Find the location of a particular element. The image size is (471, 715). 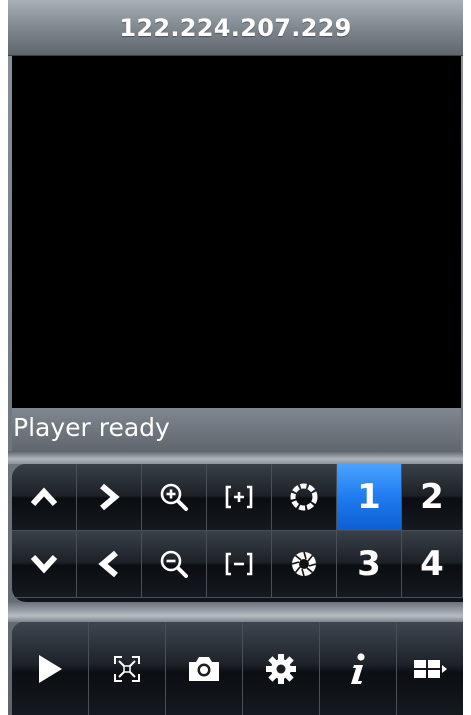

chevron-up-icon is located at coordinates (44, 497).